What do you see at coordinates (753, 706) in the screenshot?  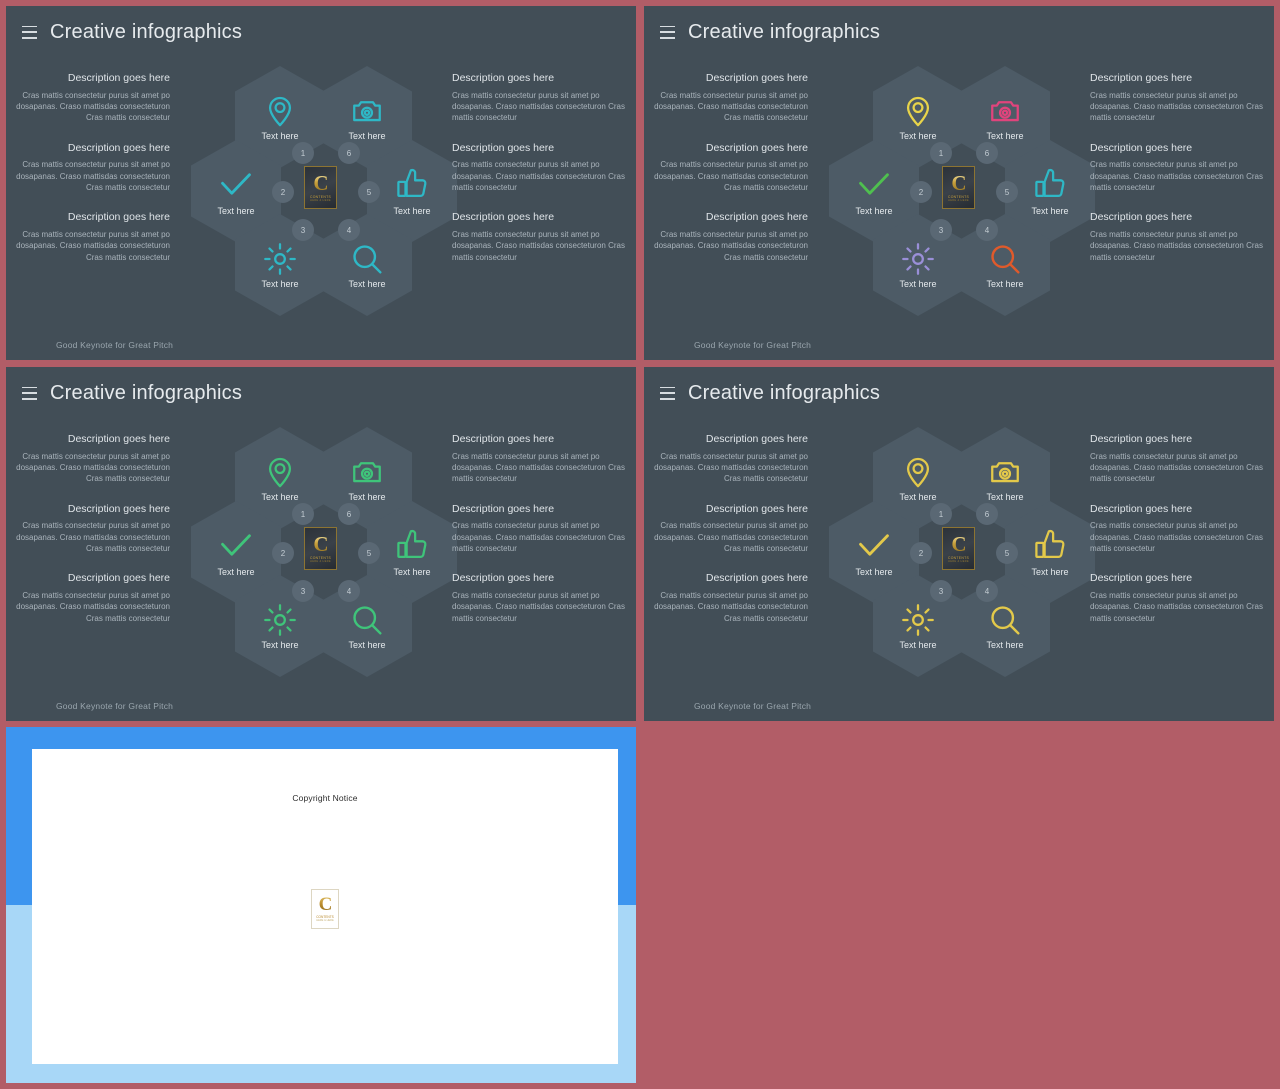 I see `slide-footer: Good Keynote for Great Pitch` at bounding box center [753, 706].